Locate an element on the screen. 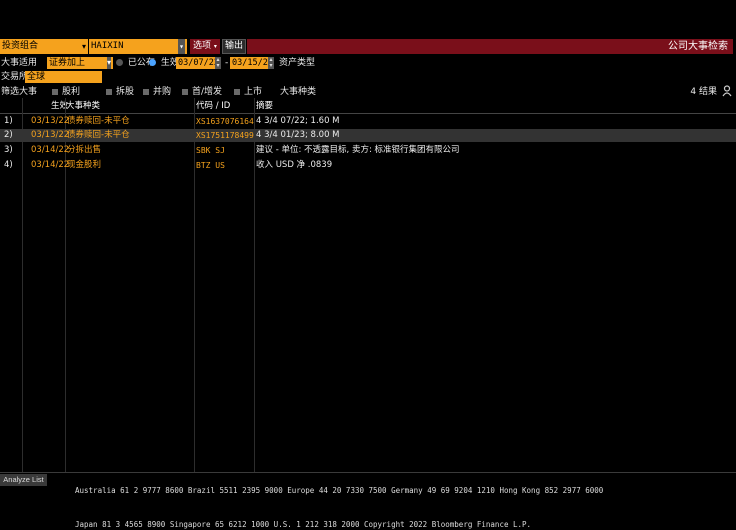 The image size is (736, 530). row-number: 4) is located at coordinates (8, 165).